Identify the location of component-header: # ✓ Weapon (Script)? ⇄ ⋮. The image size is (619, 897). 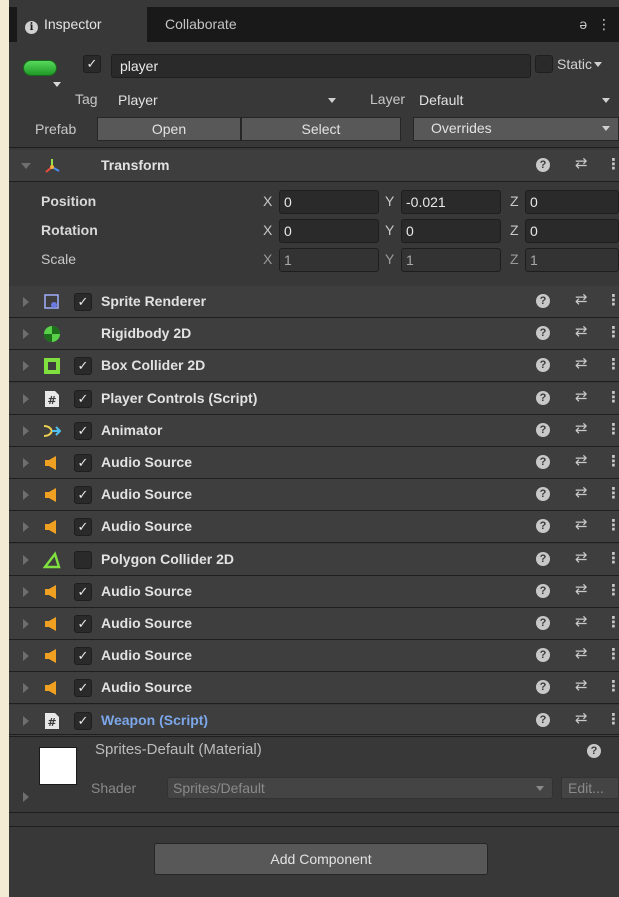
(314, 721).